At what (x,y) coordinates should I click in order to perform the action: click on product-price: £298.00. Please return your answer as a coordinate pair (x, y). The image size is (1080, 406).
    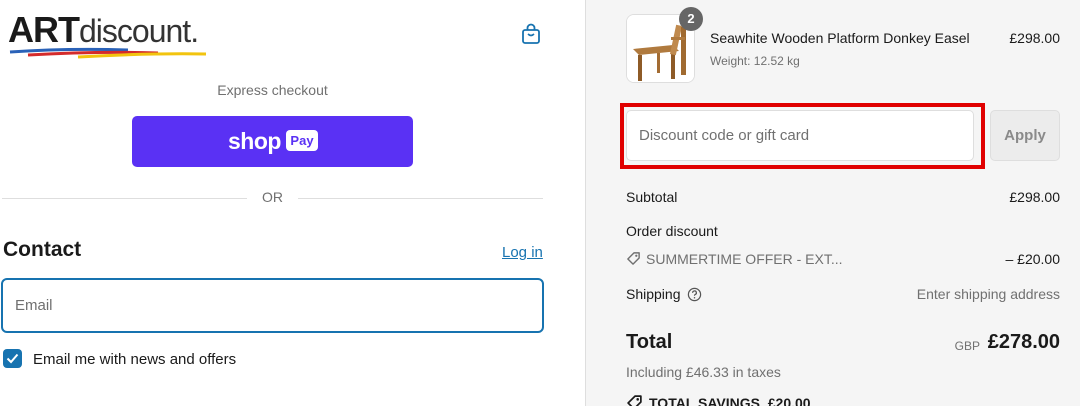
    Looking at the image, I should click on (1034, 38).